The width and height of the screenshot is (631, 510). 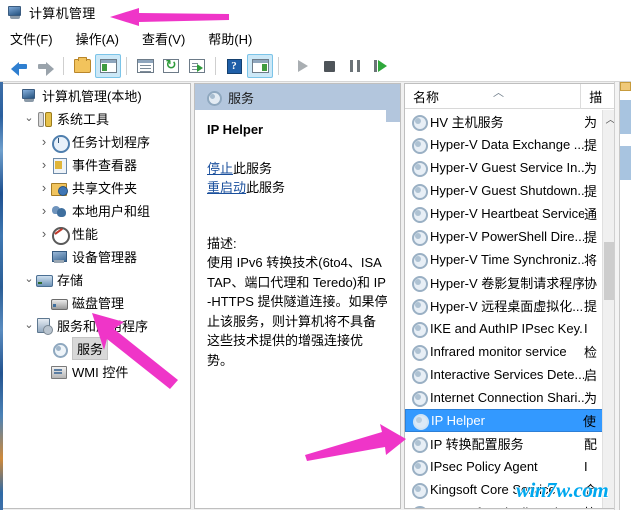 I want to click on tree-node-6: › 性能, so click(x=96, y=233).